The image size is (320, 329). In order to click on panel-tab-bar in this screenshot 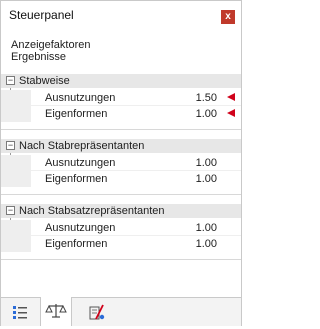, I will do `click(121, 311)`.